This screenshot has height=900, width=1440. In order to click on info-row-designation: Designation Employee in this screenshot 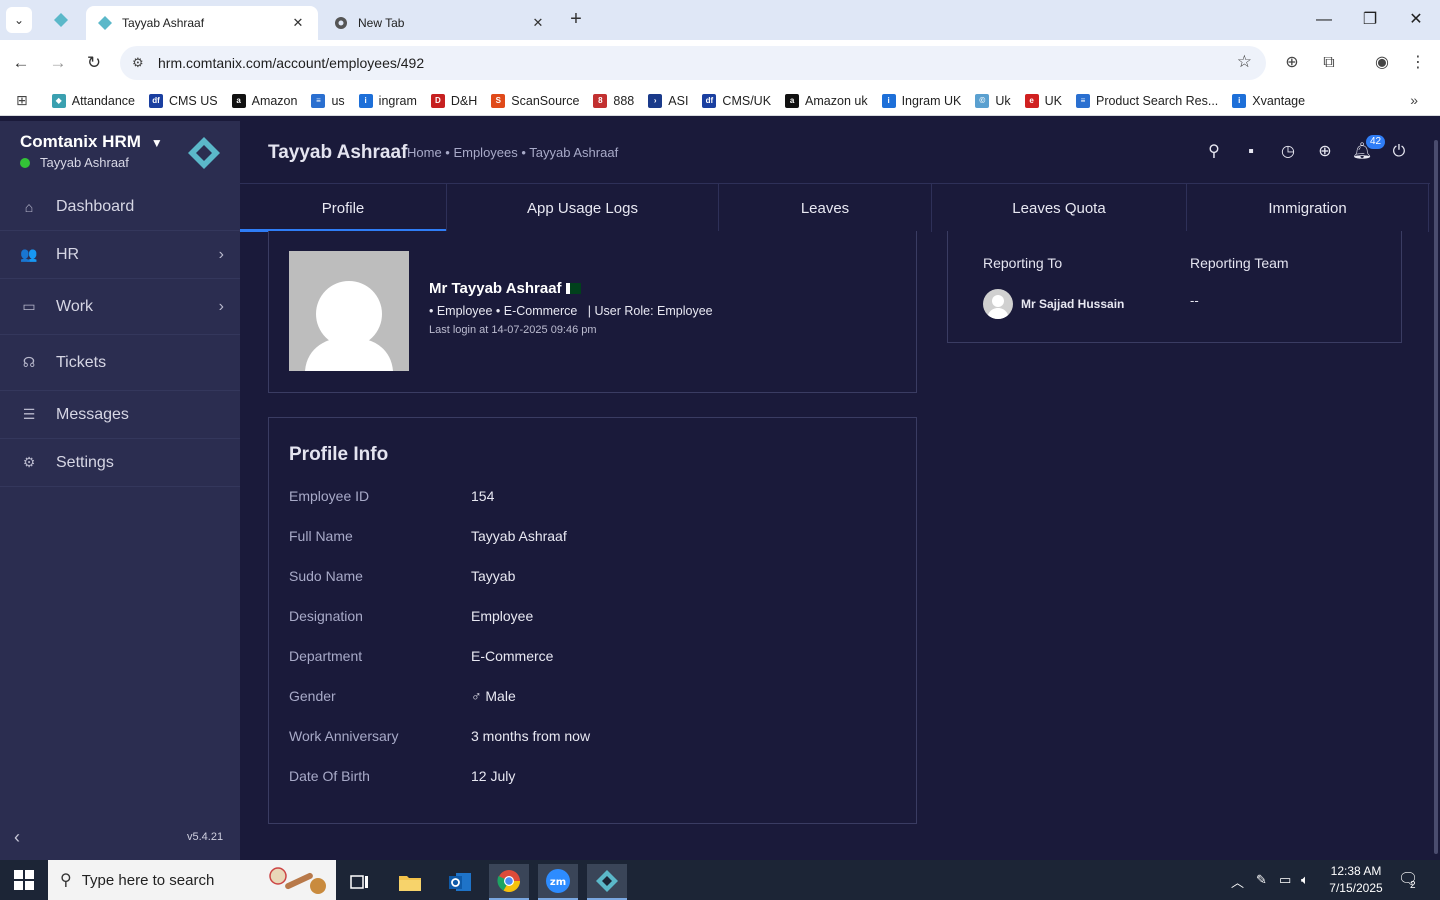, I will do `click(411, 616)`.